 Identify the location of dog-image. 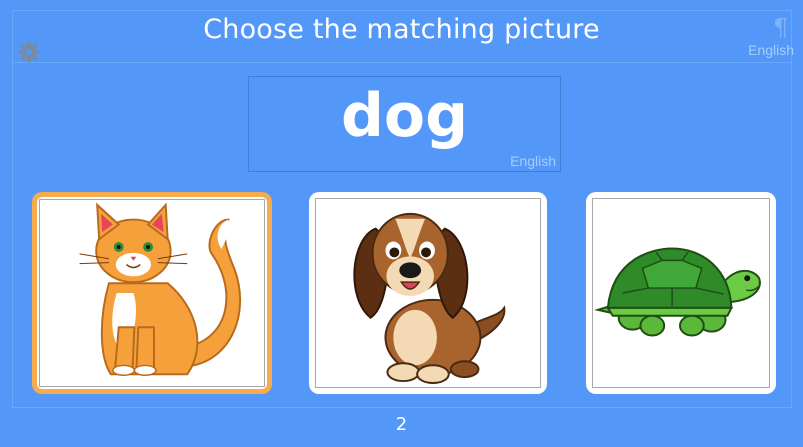
(429, 298).